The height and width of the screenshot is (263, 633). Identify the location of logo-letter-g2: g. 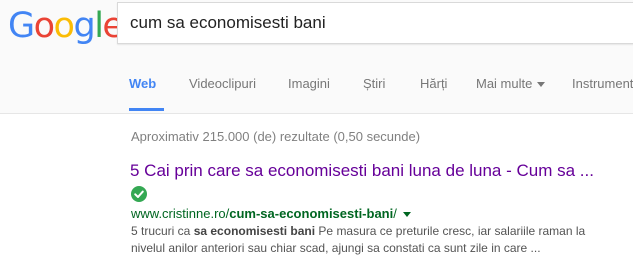
(84, 26).